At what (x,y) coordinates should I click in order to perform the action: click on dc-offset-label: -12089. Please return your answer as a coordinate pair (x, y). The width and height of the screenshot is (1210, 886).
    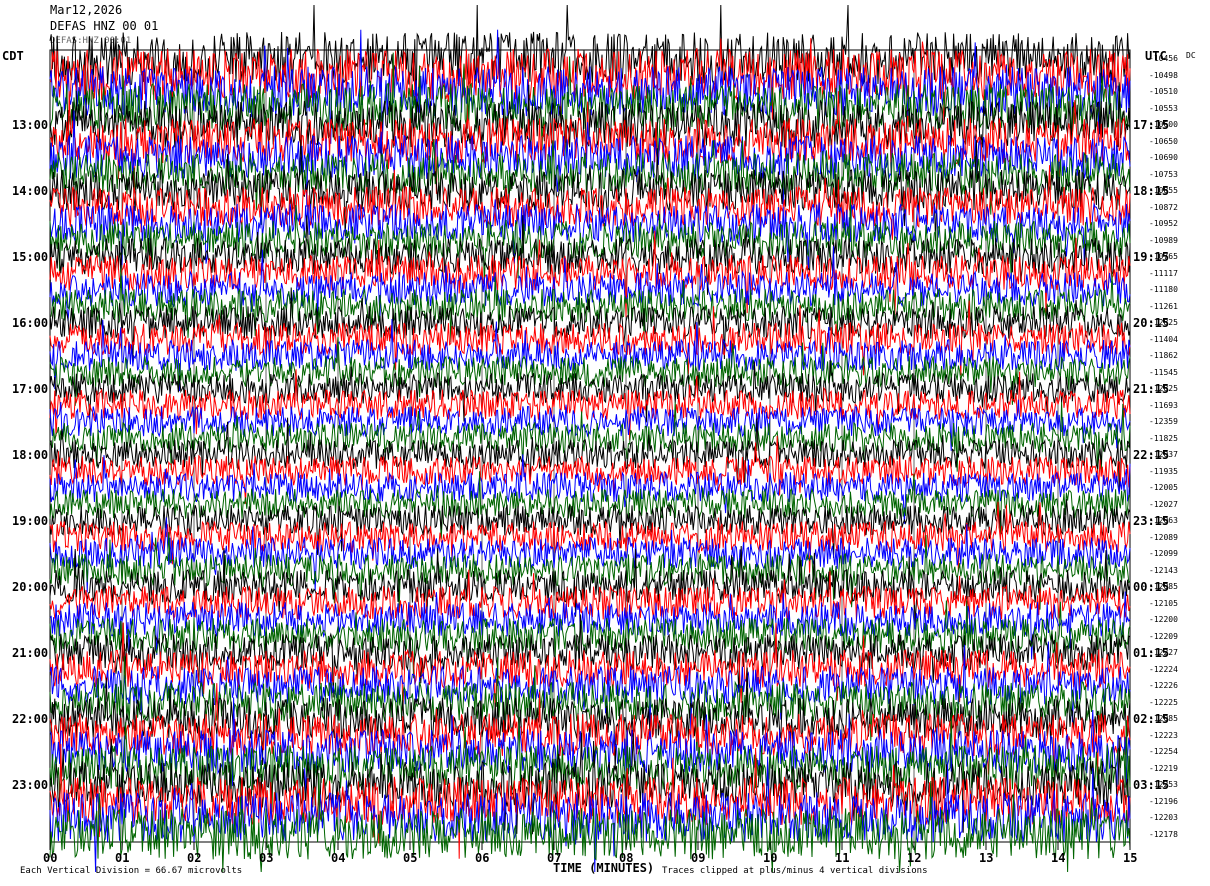
    Looking at the image, I should click on (1163, 537).